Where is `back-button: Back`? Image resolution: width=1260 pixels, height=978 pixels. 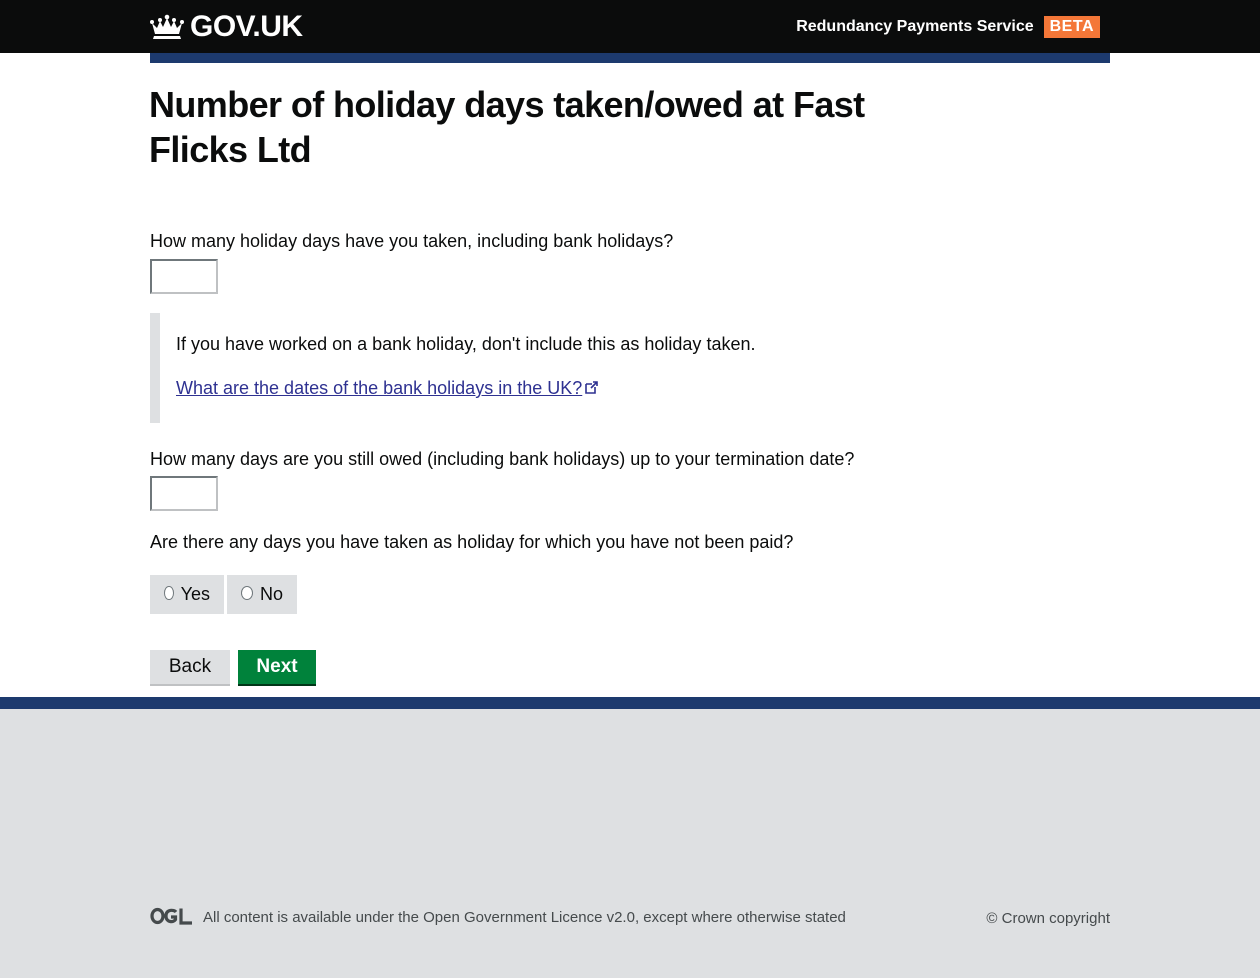 back-button: Back is located at coordinates (190, 667).